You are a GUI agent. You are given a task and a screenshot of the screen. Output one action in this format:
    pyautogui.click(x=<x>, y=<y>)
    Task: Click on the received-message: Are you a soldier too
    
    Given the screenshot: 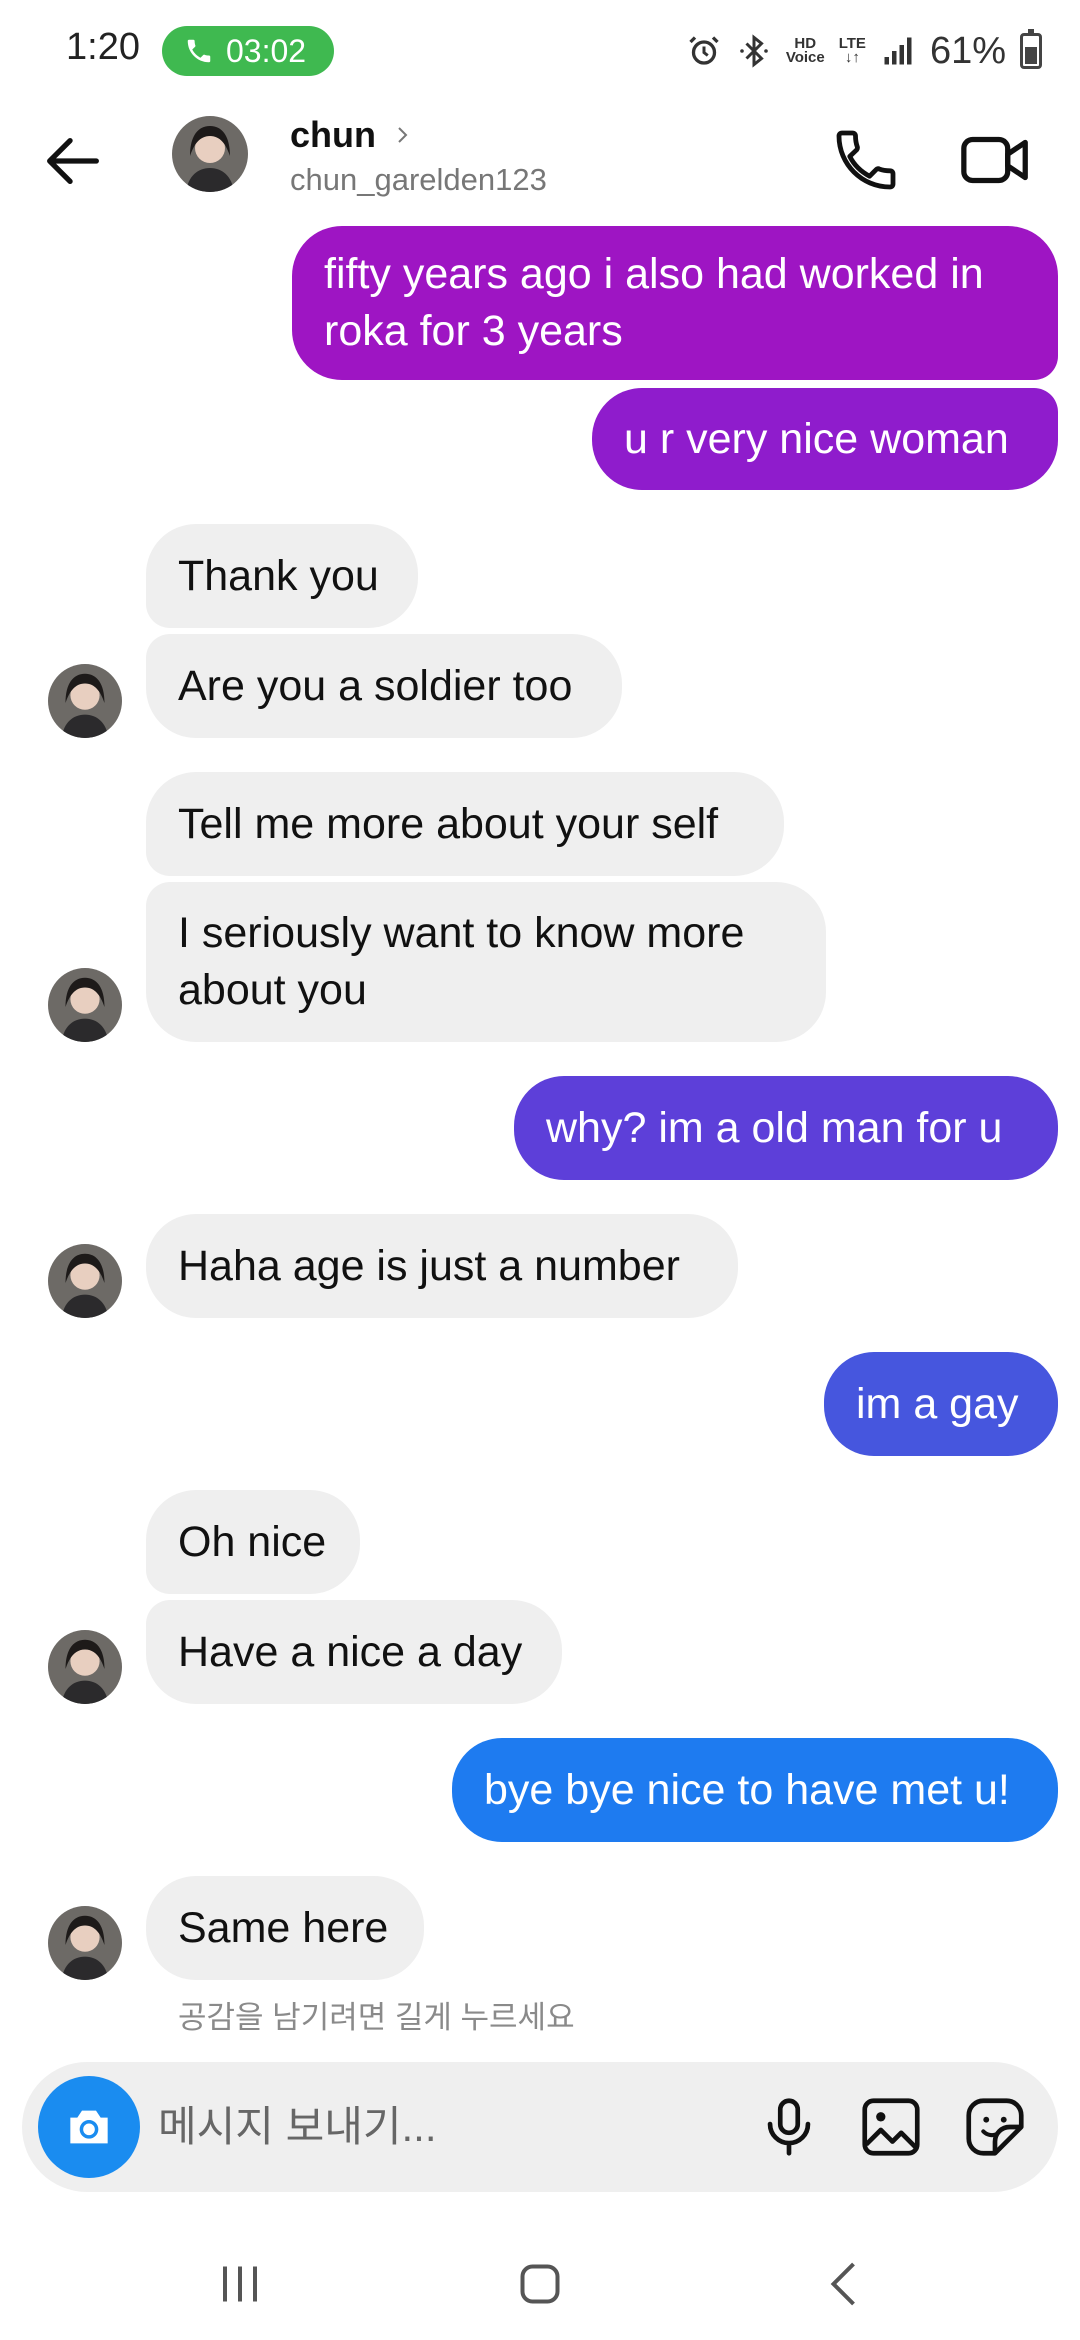 What is the action you would take?
    pyautogui.click(x=384, y=686)
    